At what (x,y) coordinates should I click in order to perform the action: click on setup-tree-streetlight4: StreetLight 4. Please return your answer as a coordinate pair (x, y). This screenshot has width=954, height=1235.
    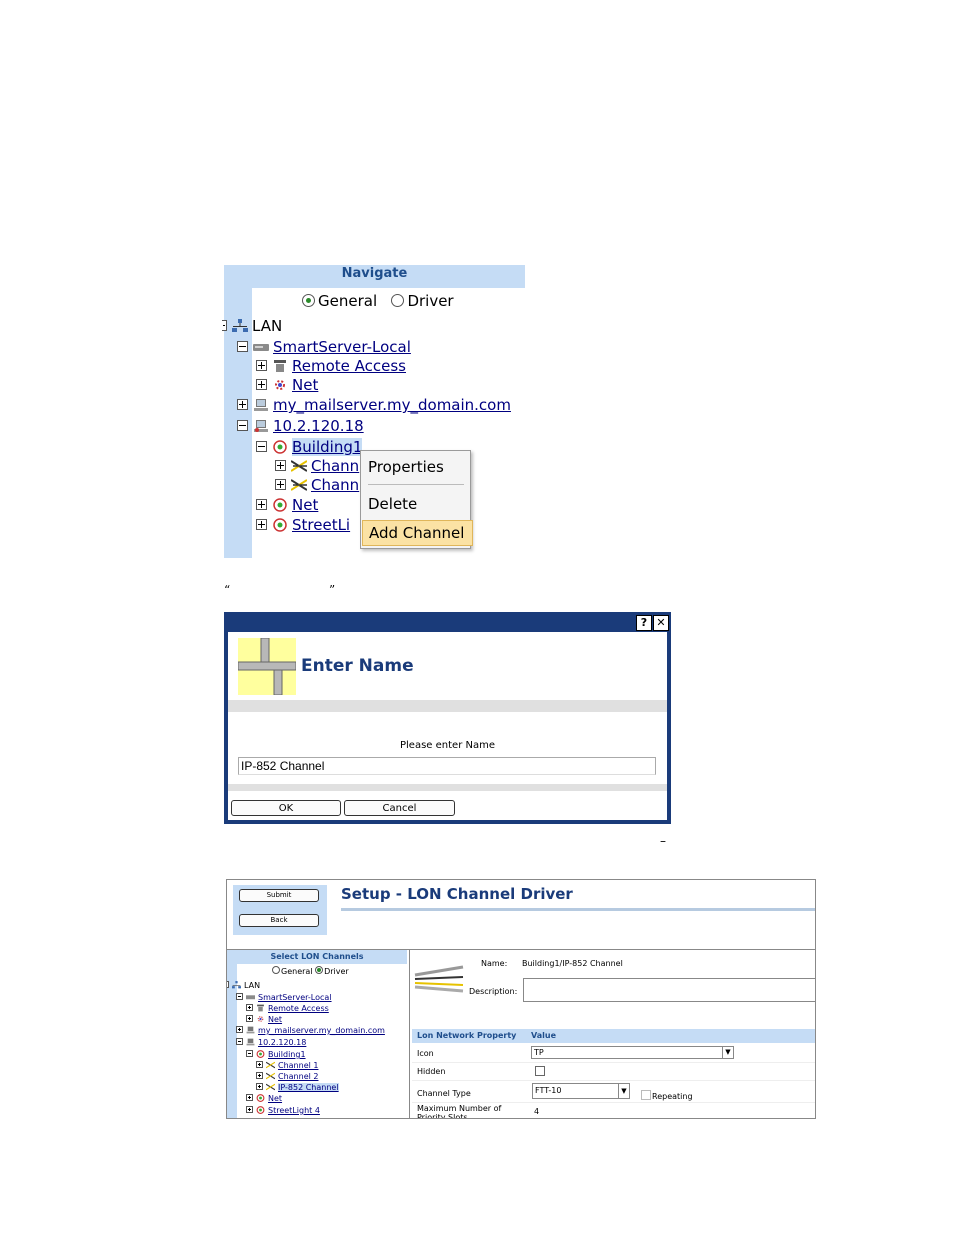
    Looking at the image, I should click on (283, 1110).